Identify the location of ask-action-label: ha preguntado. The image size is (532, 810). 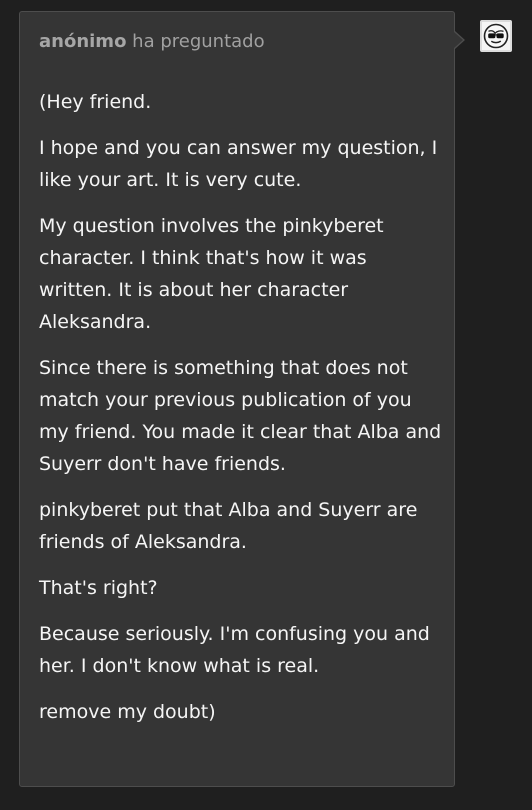
(198, 41).